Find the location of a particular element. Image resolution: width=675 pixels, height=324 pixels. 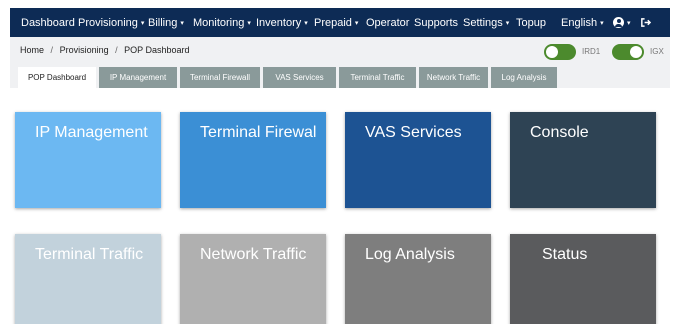

nav-inventory-label: Inventory is located at coordinates (279, 22).